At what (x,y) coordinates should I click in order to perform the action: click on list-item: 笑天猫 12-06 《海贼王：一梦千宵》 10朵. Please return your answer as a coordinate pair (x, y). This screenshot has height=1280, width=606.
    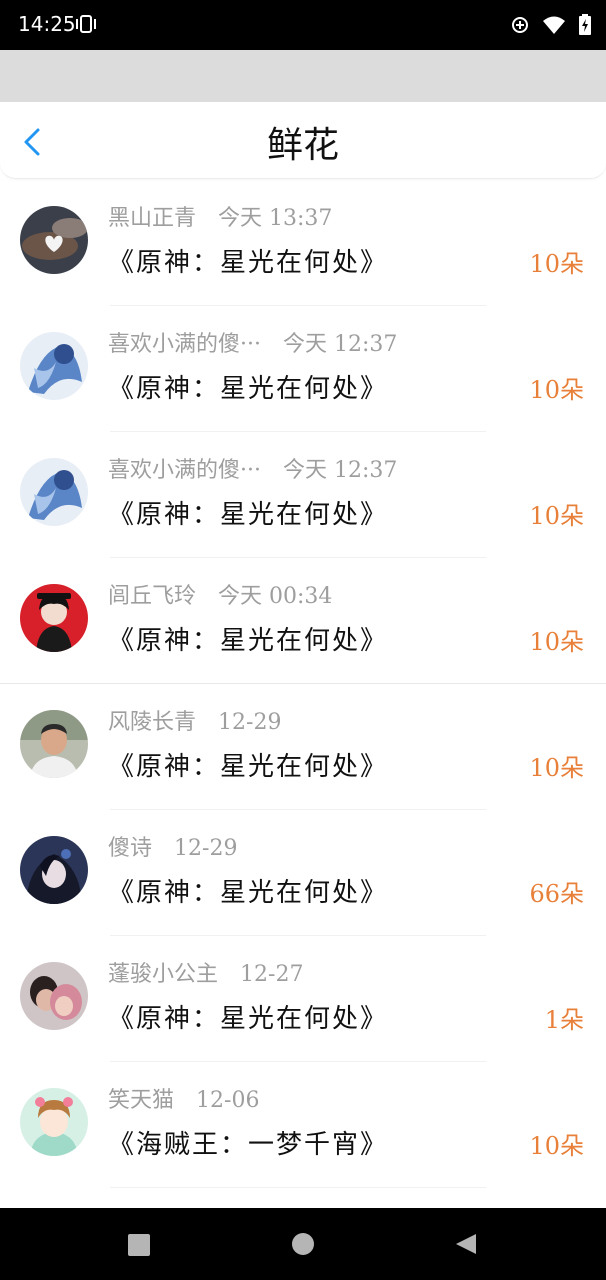
    Looking at the image, I should click on (303, 1125).